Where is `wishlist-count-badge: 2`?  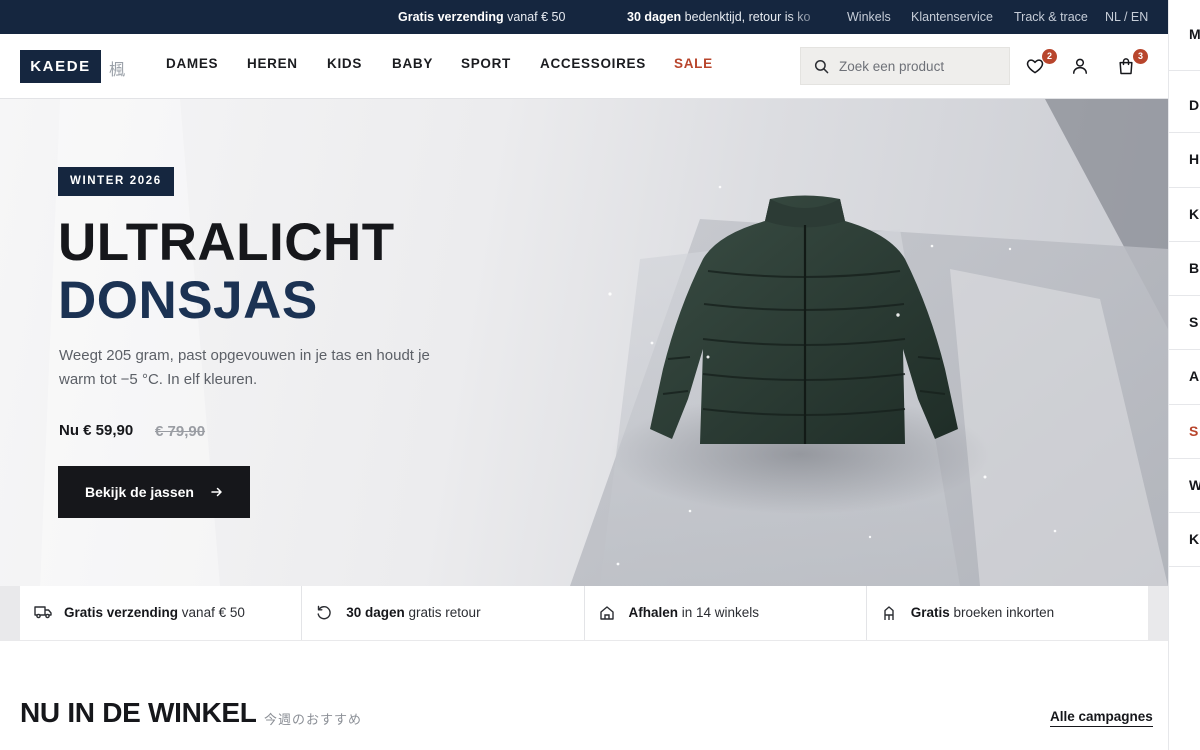 wishlist-count-badge: 2 is located at coordinates (1049, 56).